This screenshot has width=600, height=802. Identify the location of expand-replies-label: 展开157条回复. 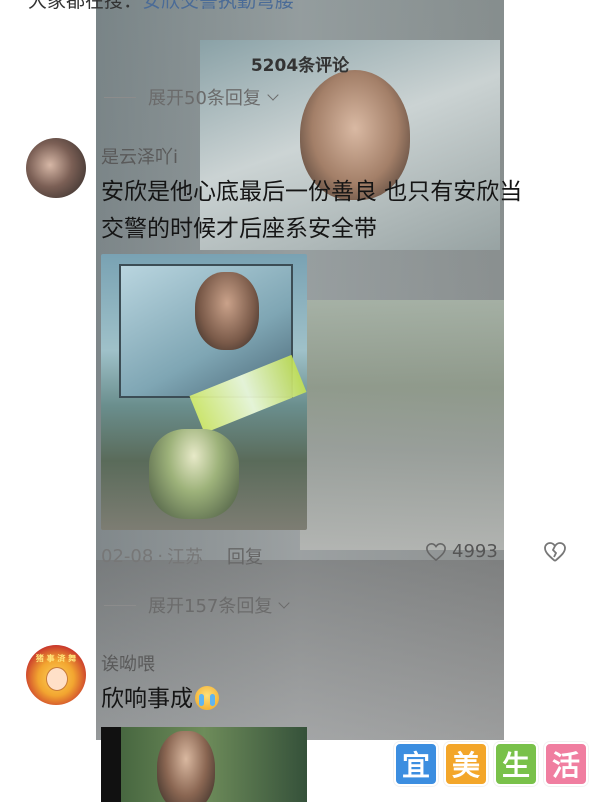
(210, 606).